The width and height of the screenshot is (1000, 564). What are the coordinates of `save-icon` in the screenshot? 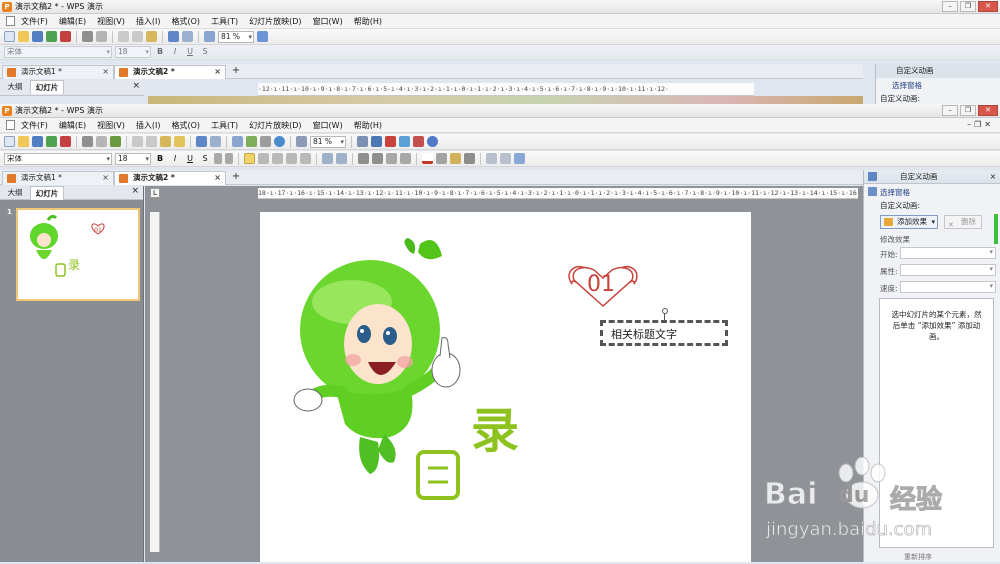 It's located at (37, 141).